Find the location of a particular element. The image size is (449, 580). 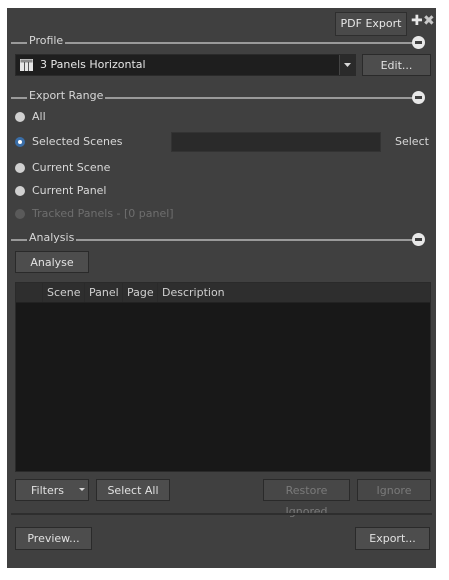

radio-current-panel-label: Current Panel is located at coordinates (69, 191).